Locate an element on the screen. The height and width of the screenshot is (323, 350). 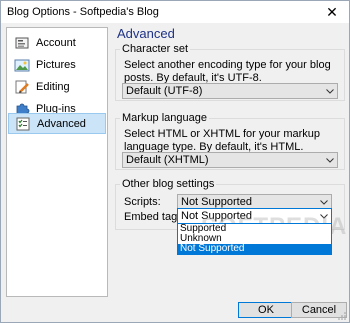
page-title: Advanced is located at coordinates (146, 33).